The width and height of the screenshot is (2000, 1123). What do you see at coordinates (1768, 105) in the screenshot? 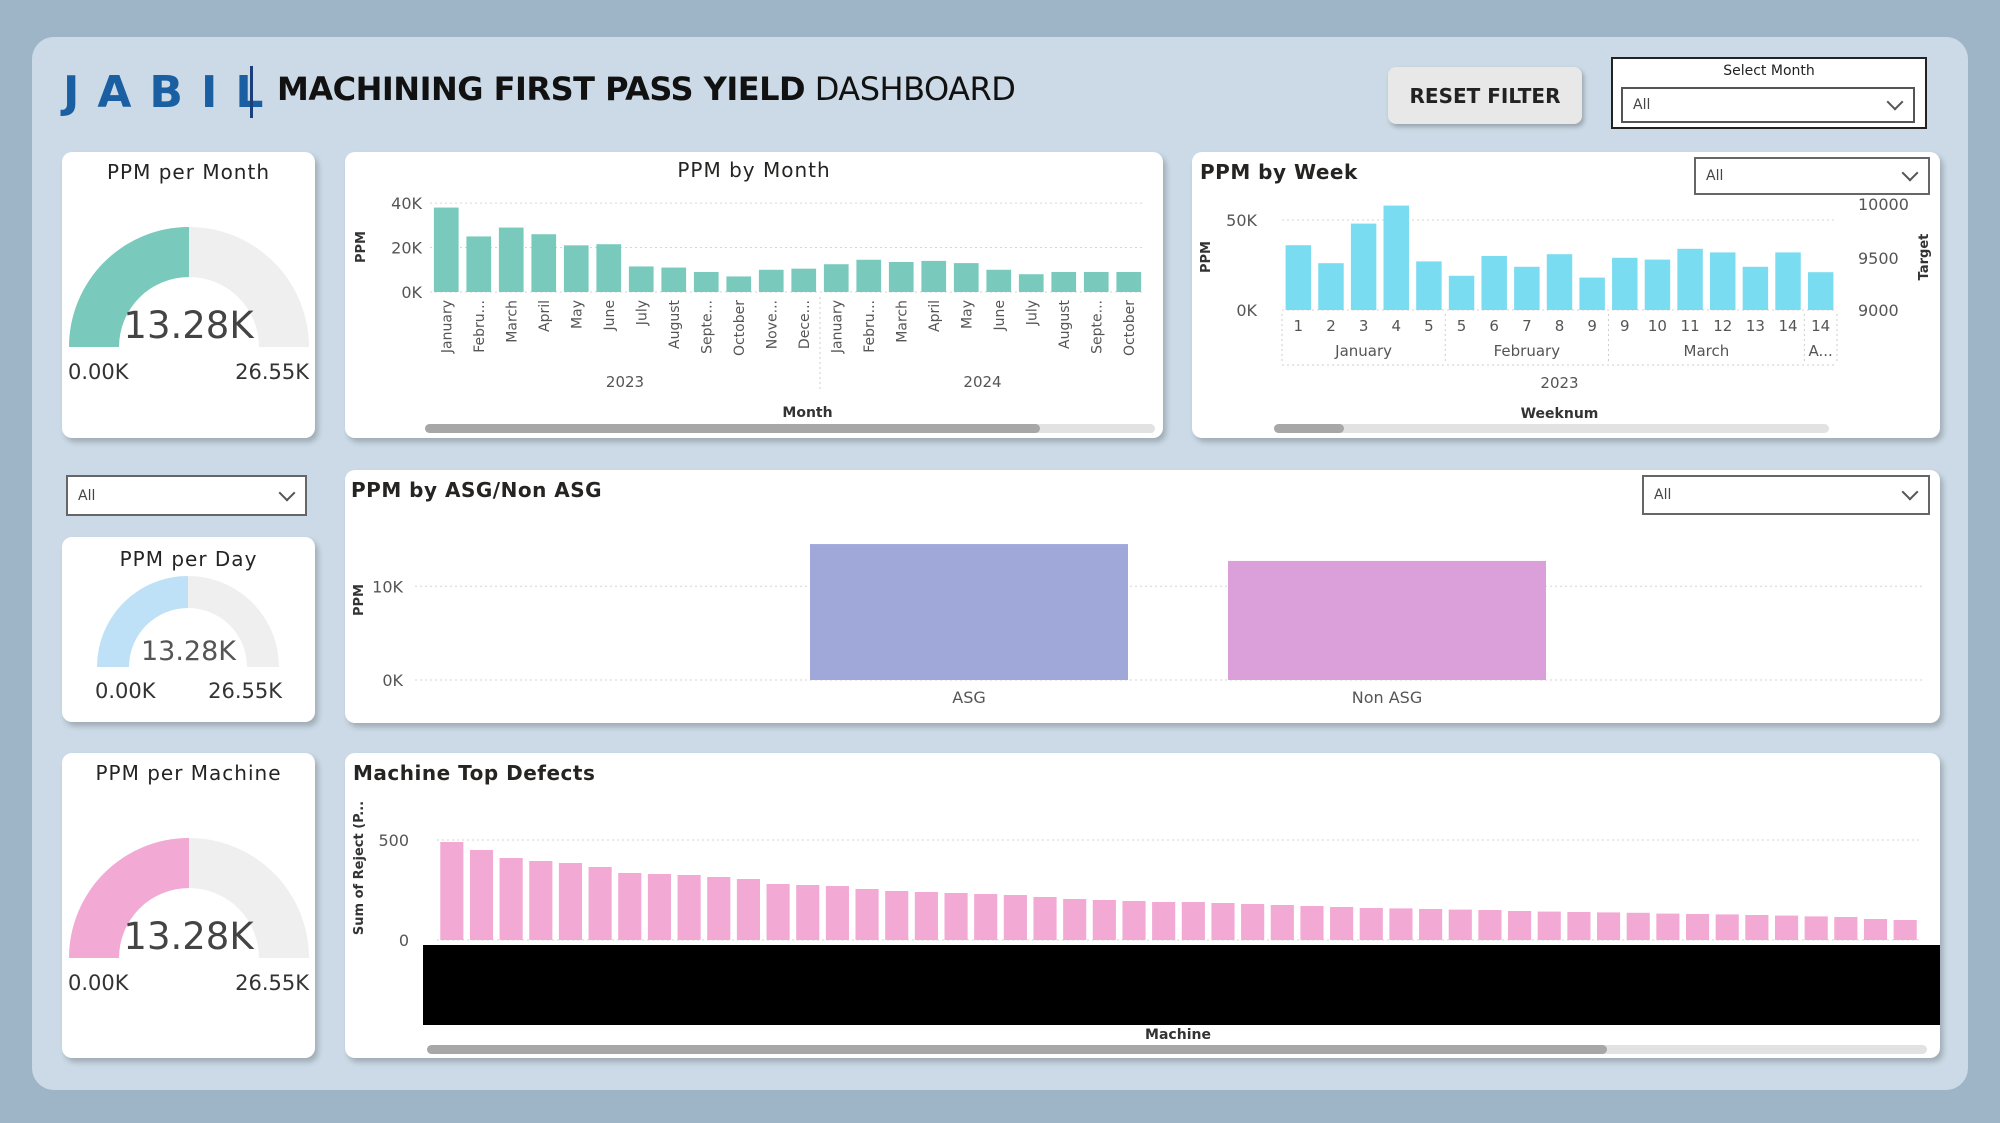
I see `select-month-dropdown: All` at bounding box center [1768, 105].